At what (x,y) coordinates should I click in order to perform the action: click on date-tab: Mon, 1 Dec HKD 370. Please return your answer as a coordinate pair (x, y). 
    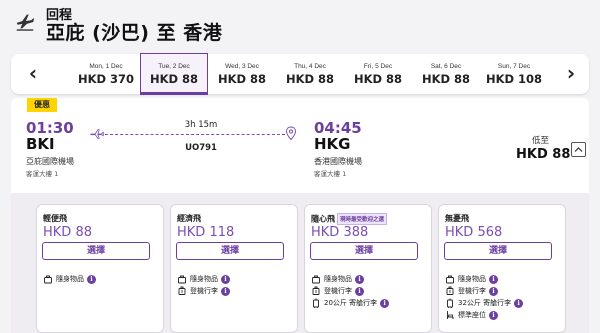
    Looking at the image, I should click on (106, 74).